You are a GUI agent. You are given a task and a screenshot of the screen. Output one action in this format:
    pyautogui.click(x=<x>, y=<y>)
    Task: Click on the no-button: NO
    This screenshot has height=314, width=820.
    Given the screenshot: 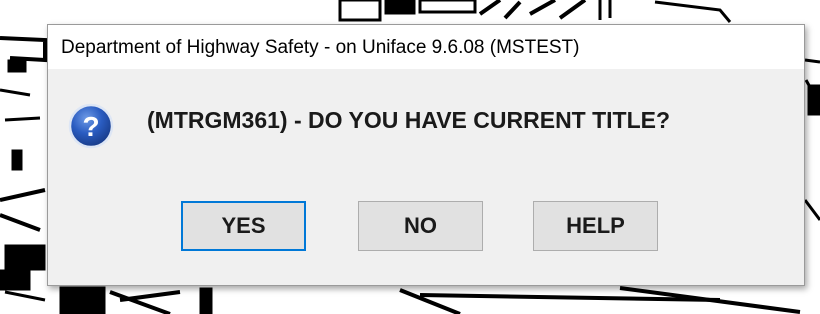 What is the action you would take?
    pyautogui.click(x=420, y=226)
    